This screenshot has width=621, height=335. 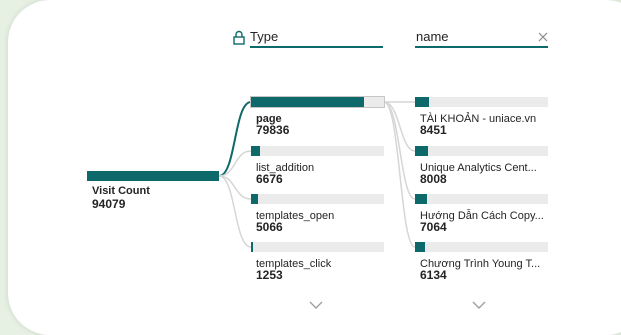 What do you see at coordinates (433, 227) in the screenshot?
I see `name-node-value: 7064` at bounding box center [433, 227].